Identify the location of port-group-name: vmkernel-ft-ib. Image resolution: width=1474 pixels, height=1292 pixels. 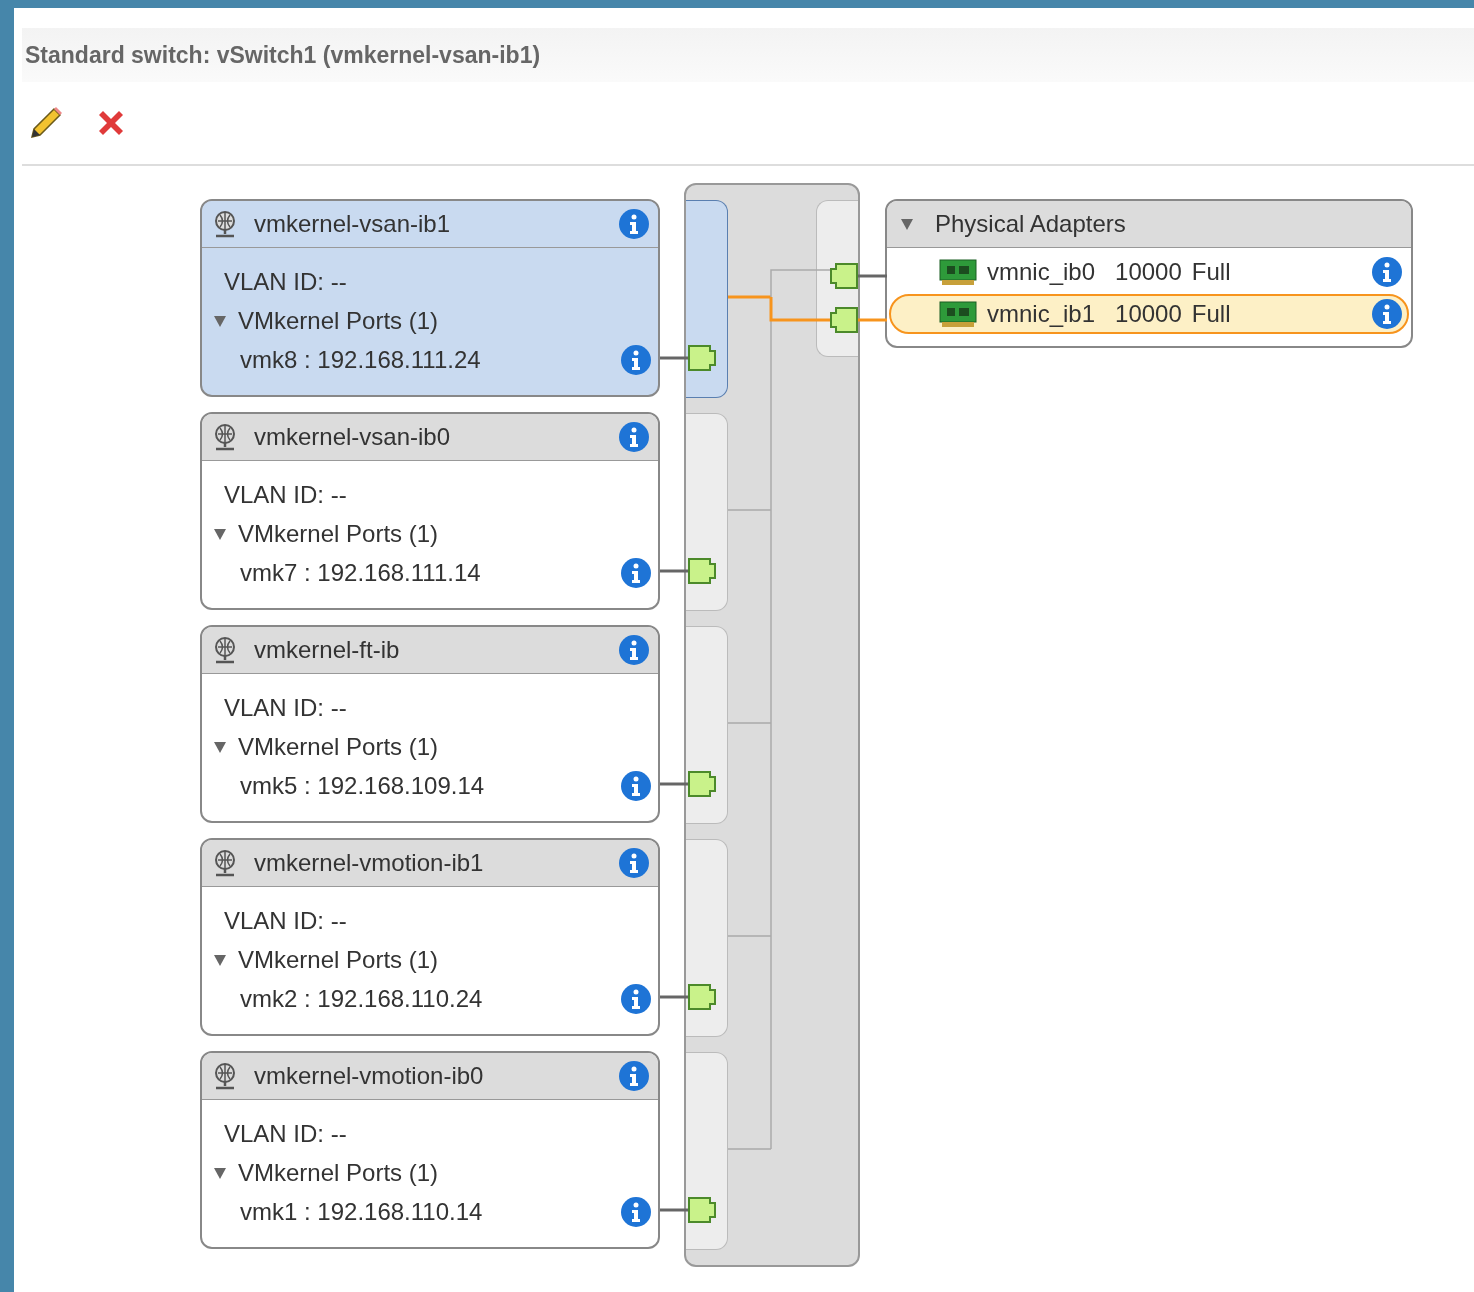
(327, 650).